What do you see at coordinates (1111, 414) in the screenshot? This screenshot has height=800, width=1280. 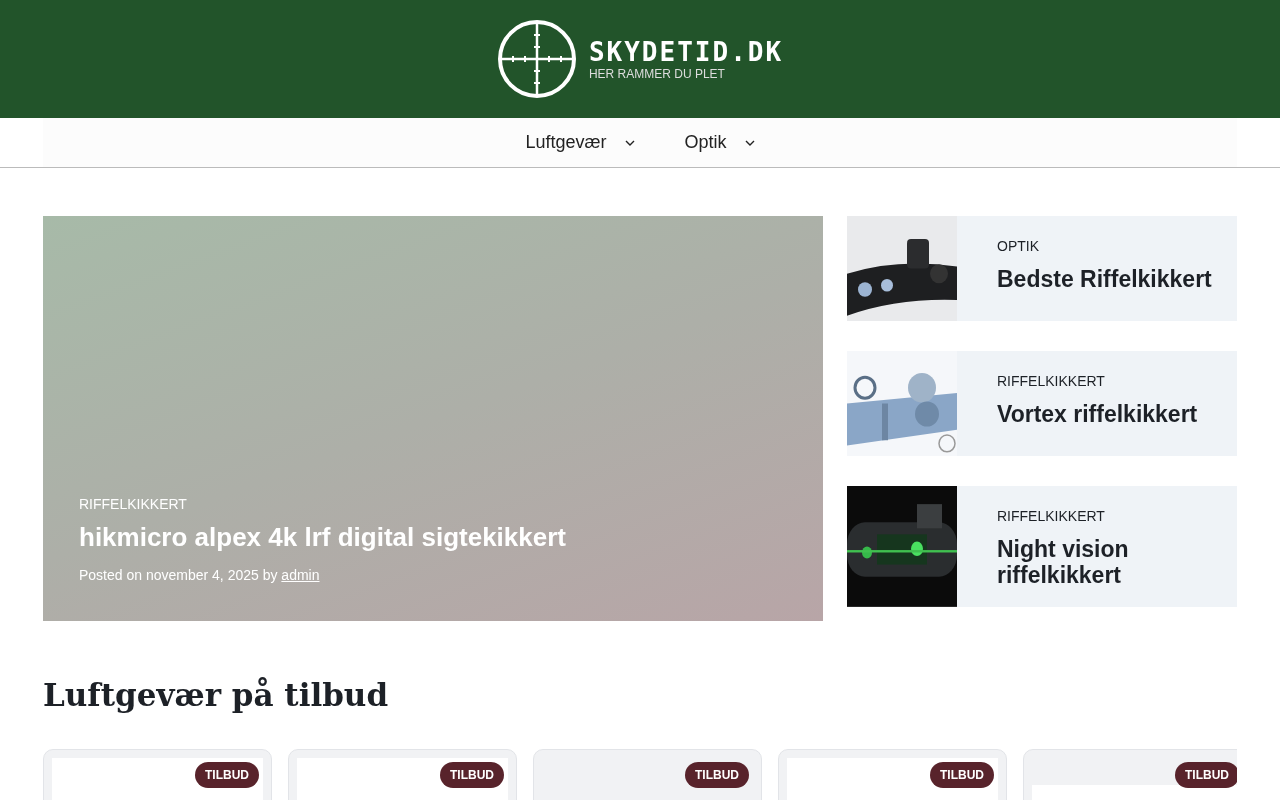 I see `post-title: Vortex riffelkikkert` at bounding box center [1111, 414].